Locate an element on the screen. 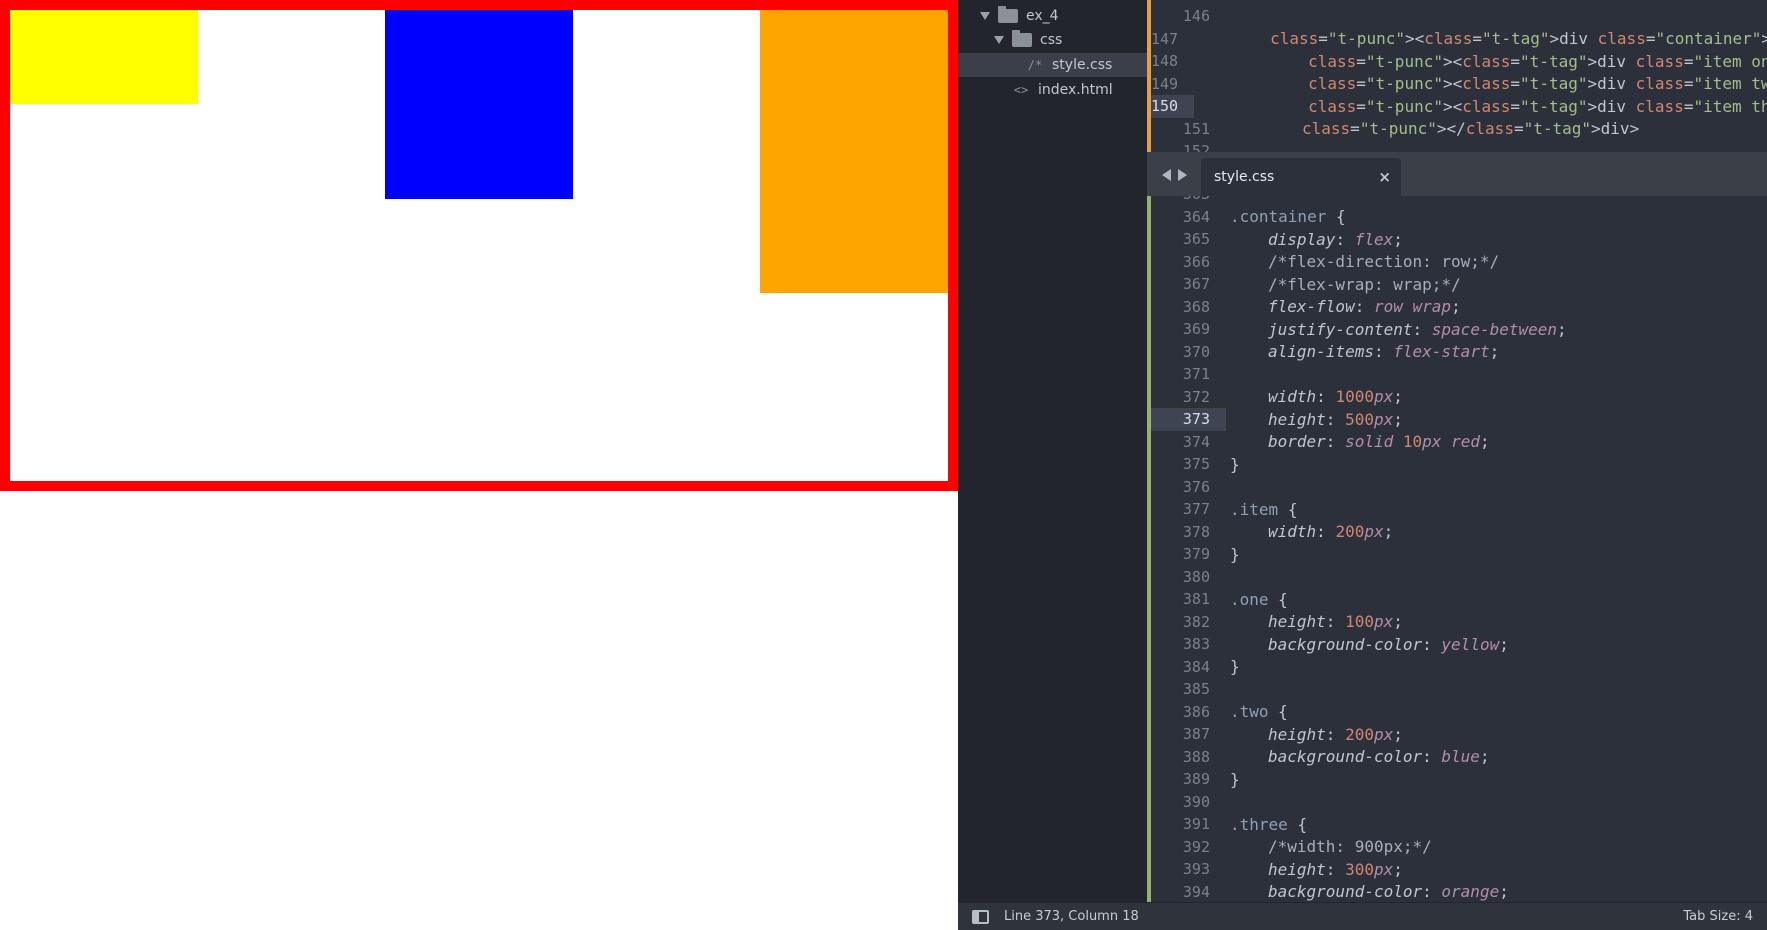 Image resolution: width=1767 pixels, height=930 pixels. code-line: 151 class="t-punc"></class="t-tag">div> is located at coordinates (1459, 129).